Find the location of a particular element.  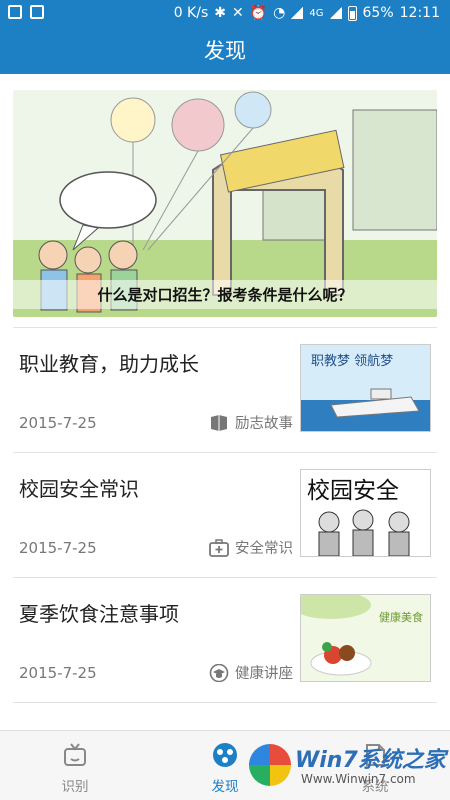

article-tag-label: 健康讲座 is located at coordinates (264, 674).